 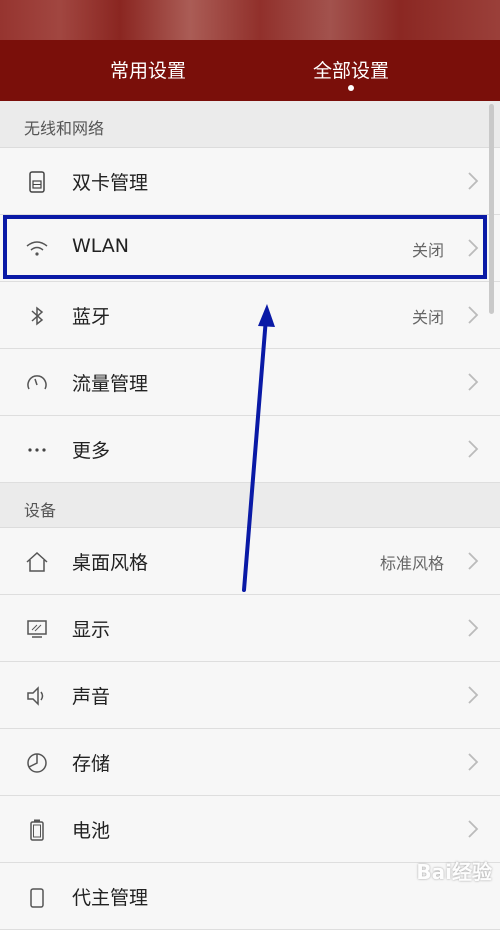 What do you see at coordinates (91, 831) in the screenshot?
I see `row-label: 电池` at bounding box center [91, 831].